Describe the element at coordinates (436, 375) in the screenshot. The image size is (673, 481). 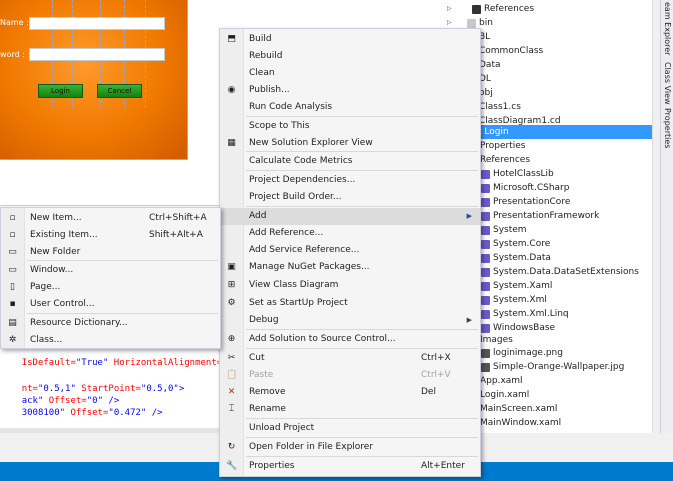
I see `shortcut-label: Ctrl+V` at that location.